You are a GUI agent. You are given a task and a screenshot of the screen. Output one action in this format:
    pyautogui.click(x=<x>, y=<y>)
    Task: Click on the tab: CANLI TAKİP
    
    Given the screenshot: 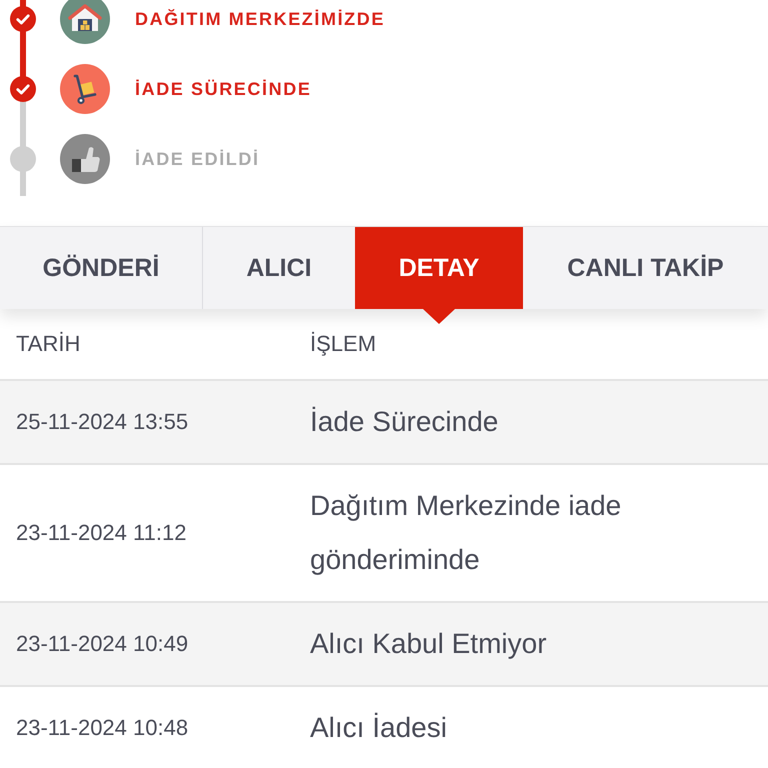 What is the action you would take?
    pyautogui.click(x=645, y=268)
    